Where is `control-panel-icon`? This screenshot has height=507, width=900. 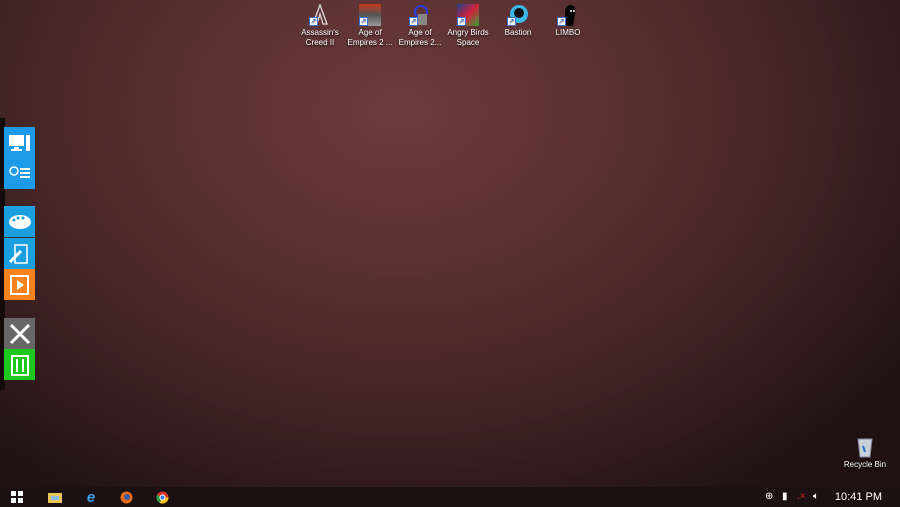
control-panel-icon is located at coordinates (19, 171).